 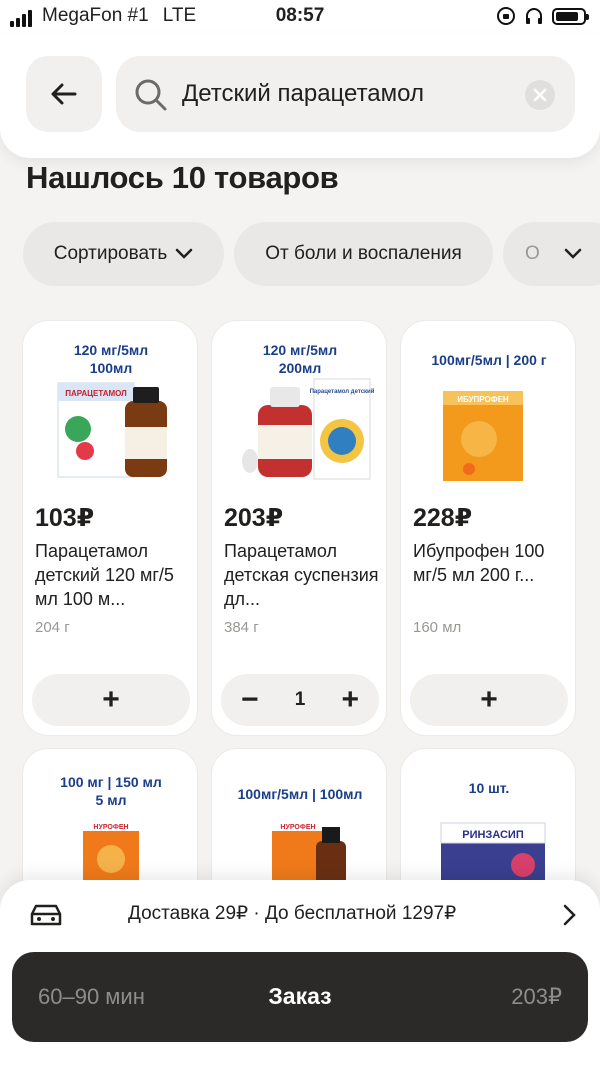 What do you see at coordinates (483, 399) in the screenshot?
I see `svg-text: ИБУПРОФЕН` at bounding box center [483, 399].